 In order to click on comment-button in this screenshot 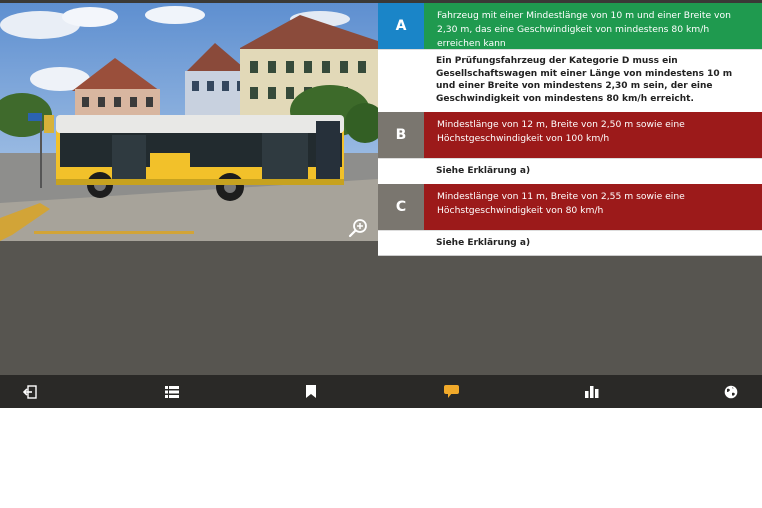, I will do `click(451, 391)`.